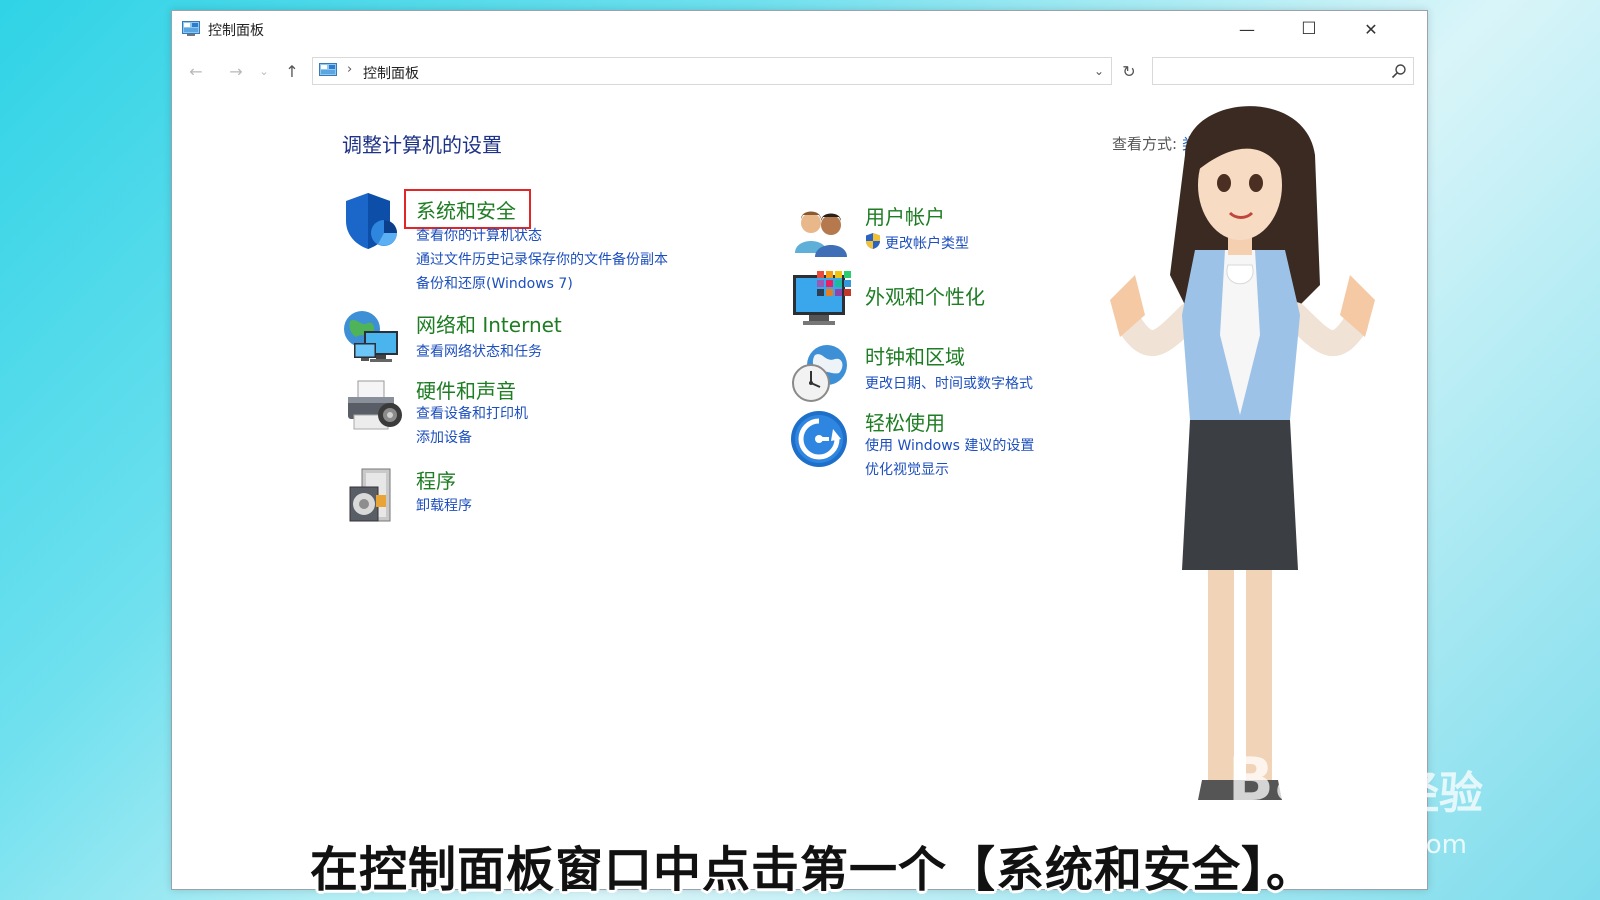 The height and width of the screenshot is (900, 1600). I want to click on category-title-clock-region: 时钟和区域, so click(915, 355).